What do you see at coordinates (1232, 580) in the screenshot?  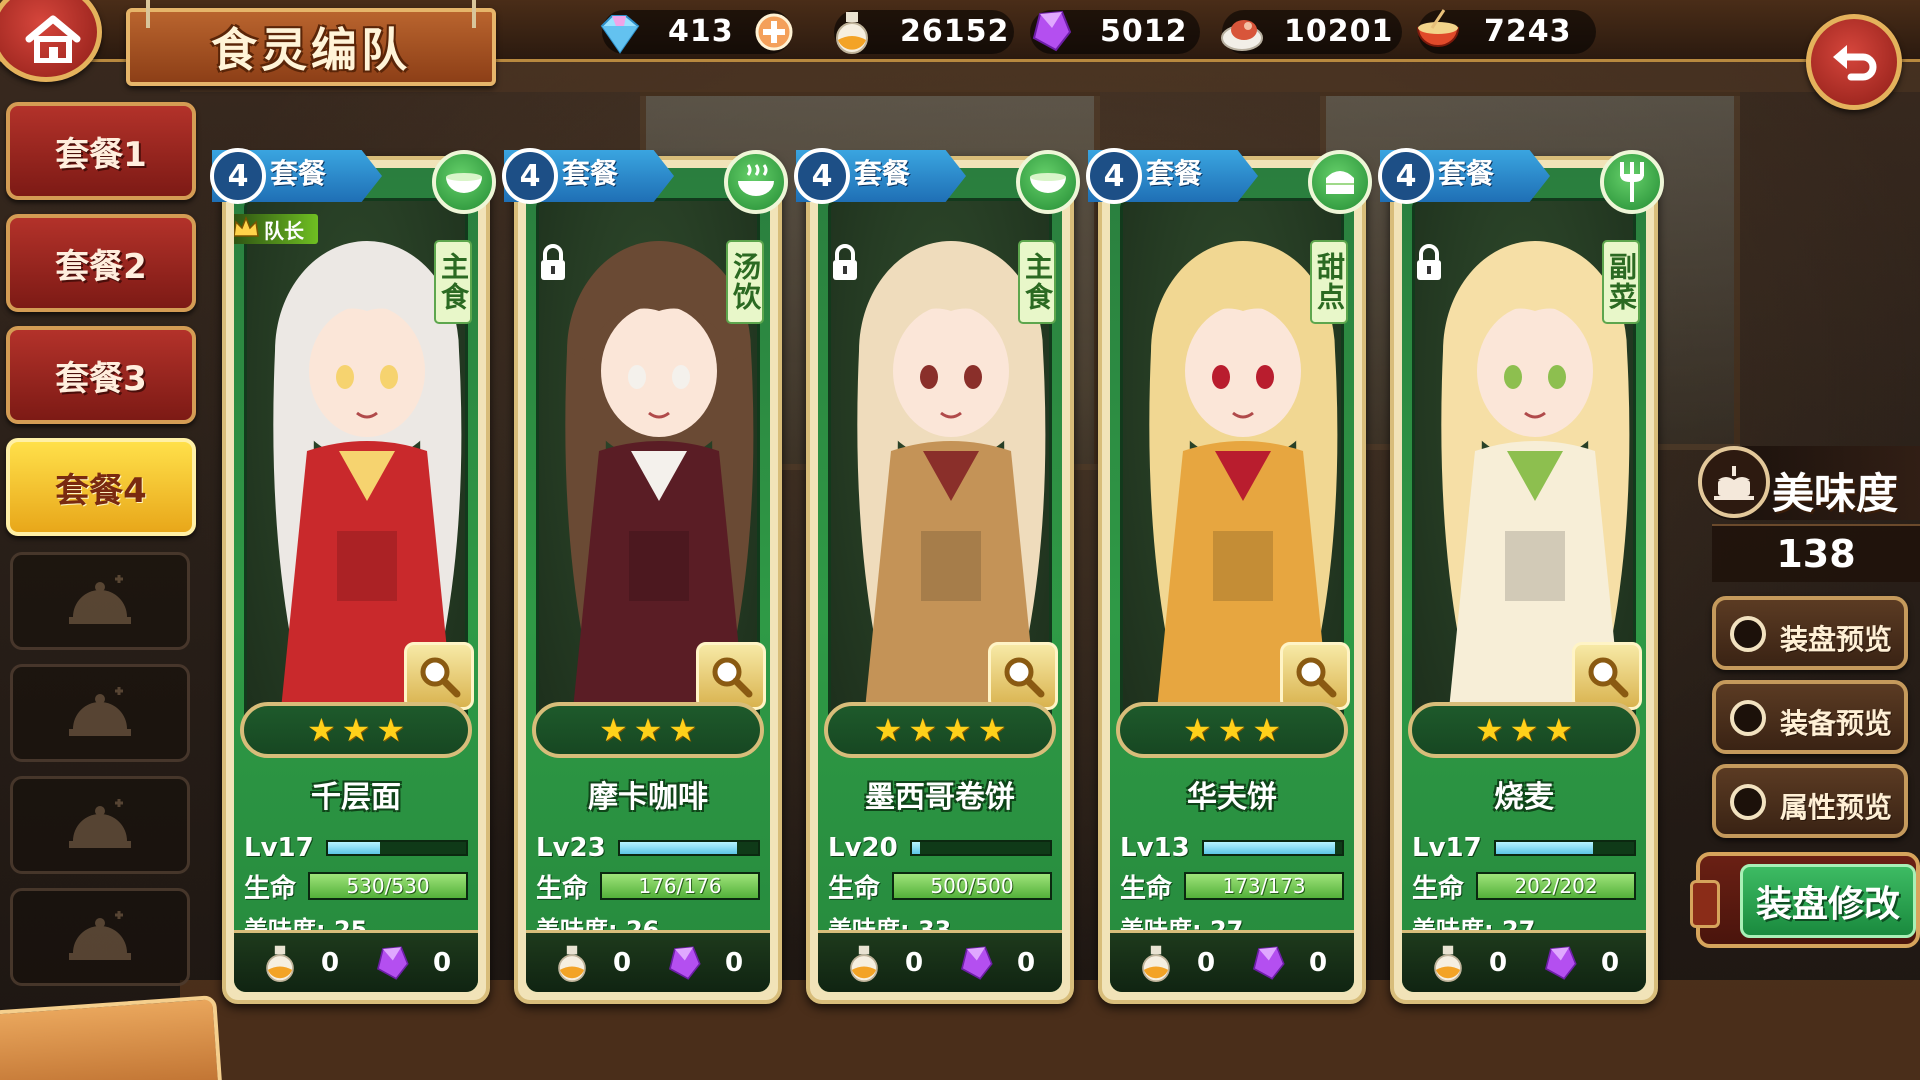 I see `card-body: 甜点★★★华夫饼Lv13生命173/173美味度: 2700` at bounding box center [1232, 580].